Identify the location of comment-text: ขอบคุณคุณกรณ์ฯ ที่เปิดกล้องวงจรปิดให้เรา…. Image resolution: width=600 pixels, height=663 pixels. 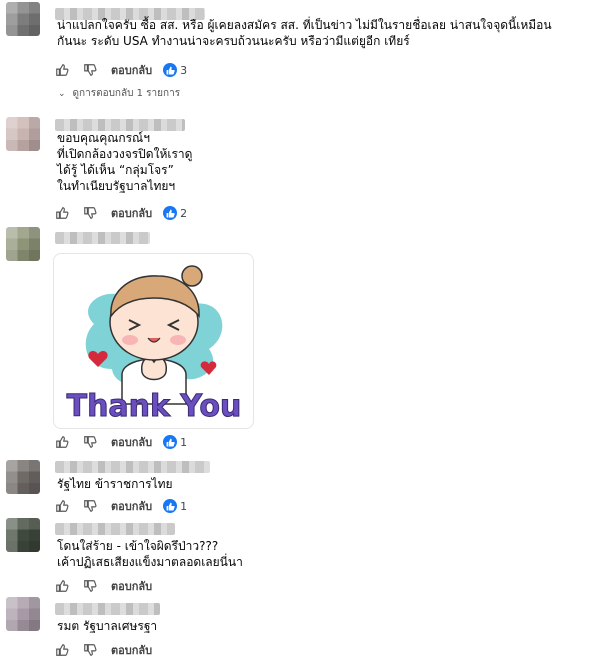
(125, 162).